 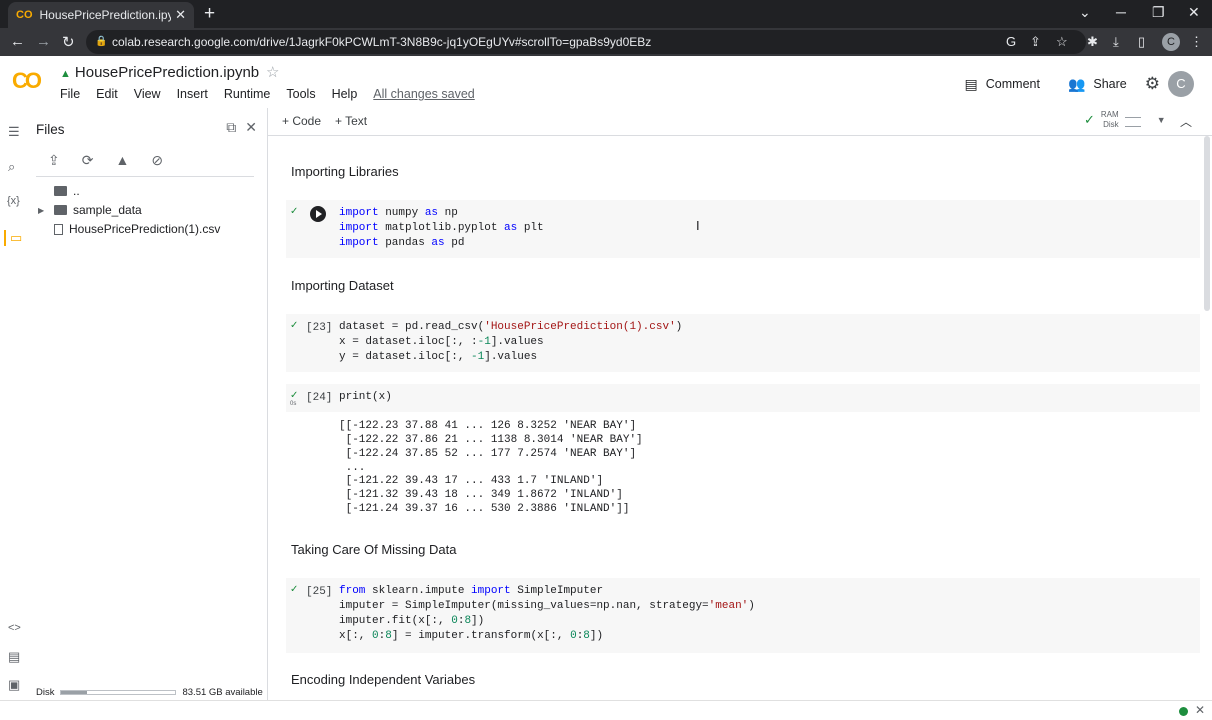 I want to click on text-cursor-icon: I, so click(x=698, y=225).